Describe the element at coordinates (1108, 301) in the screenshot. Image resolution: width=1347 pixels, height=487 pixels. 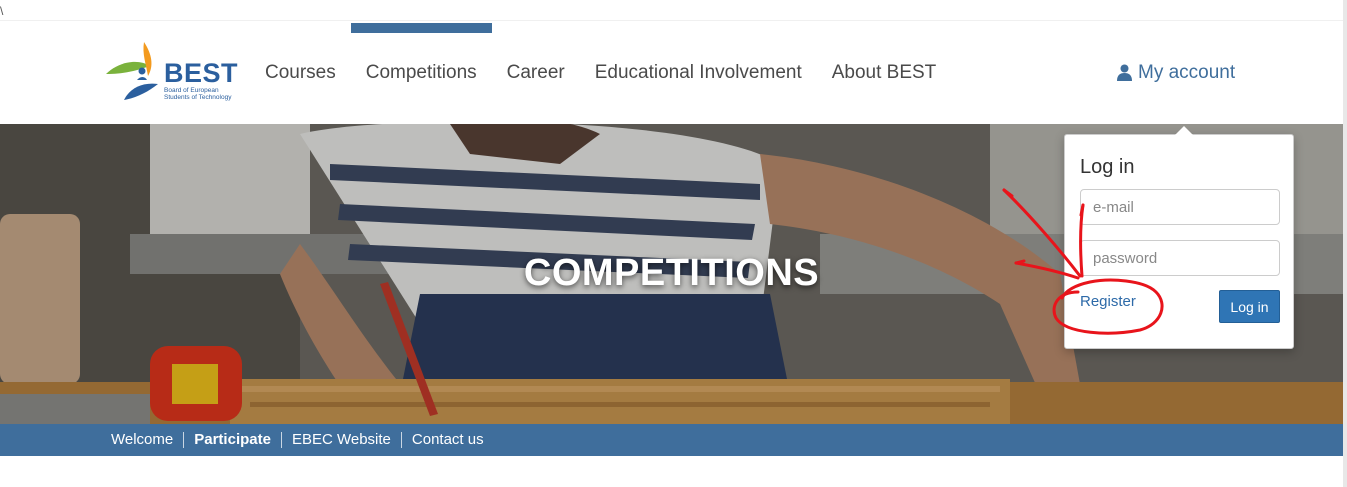
I see `register-link: Register` at that location.